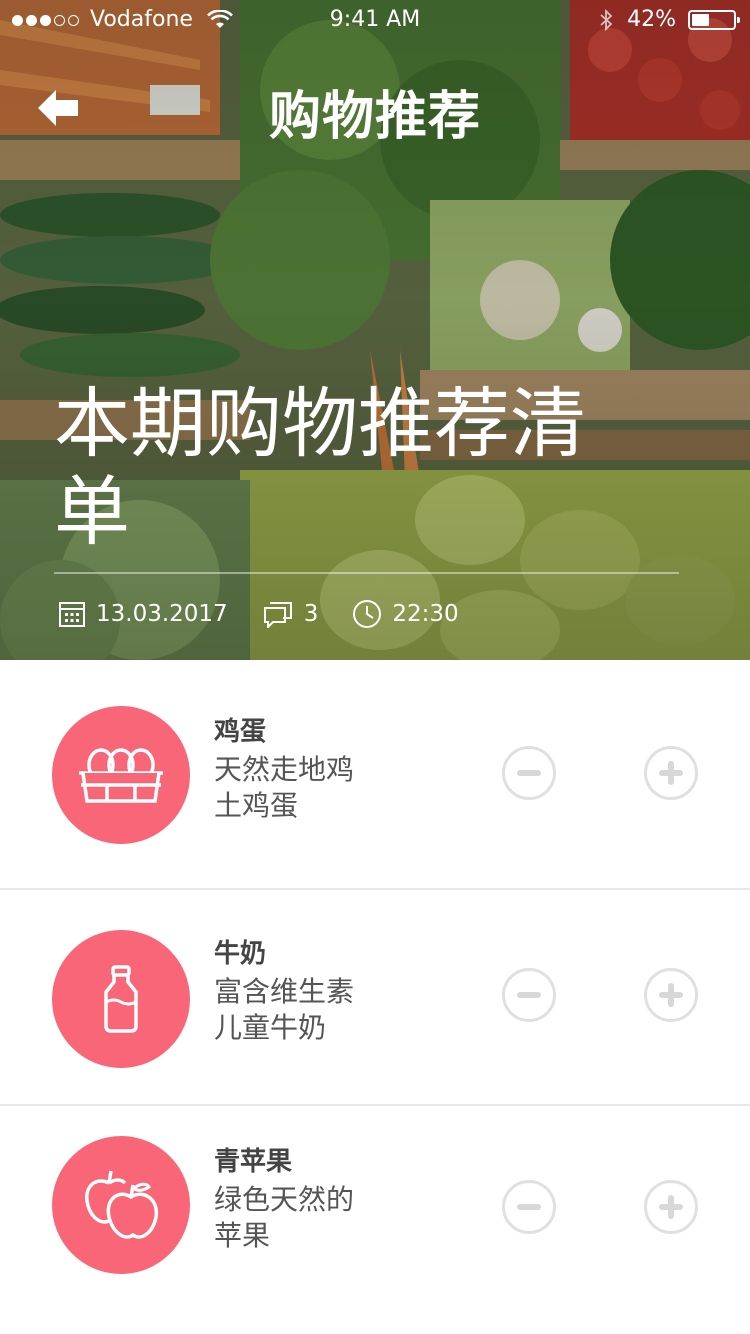  Describe the element at coordinates (367, 614) in the screenshot. I see `clock-icon` at that location.